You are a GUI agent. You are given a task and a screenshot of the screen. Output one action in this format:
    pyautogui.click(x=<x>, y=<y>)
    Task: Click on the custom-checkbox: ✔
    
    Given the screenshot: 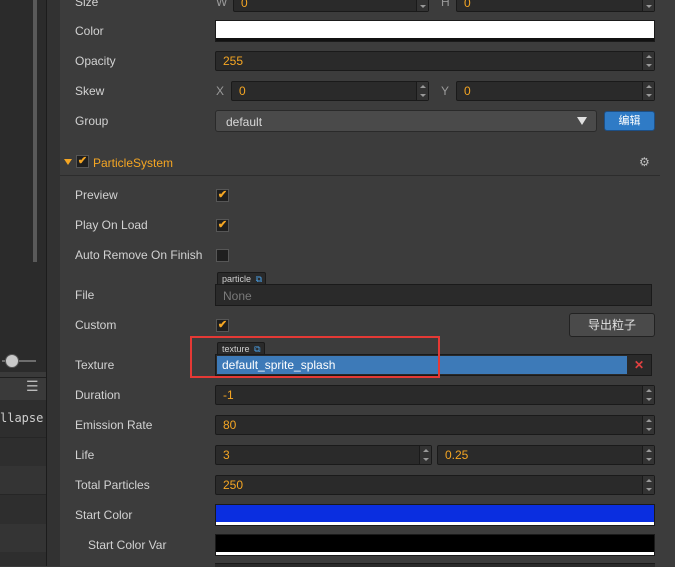 What is the action you would take?
    pyautogui.click(x=222, y=325)
    